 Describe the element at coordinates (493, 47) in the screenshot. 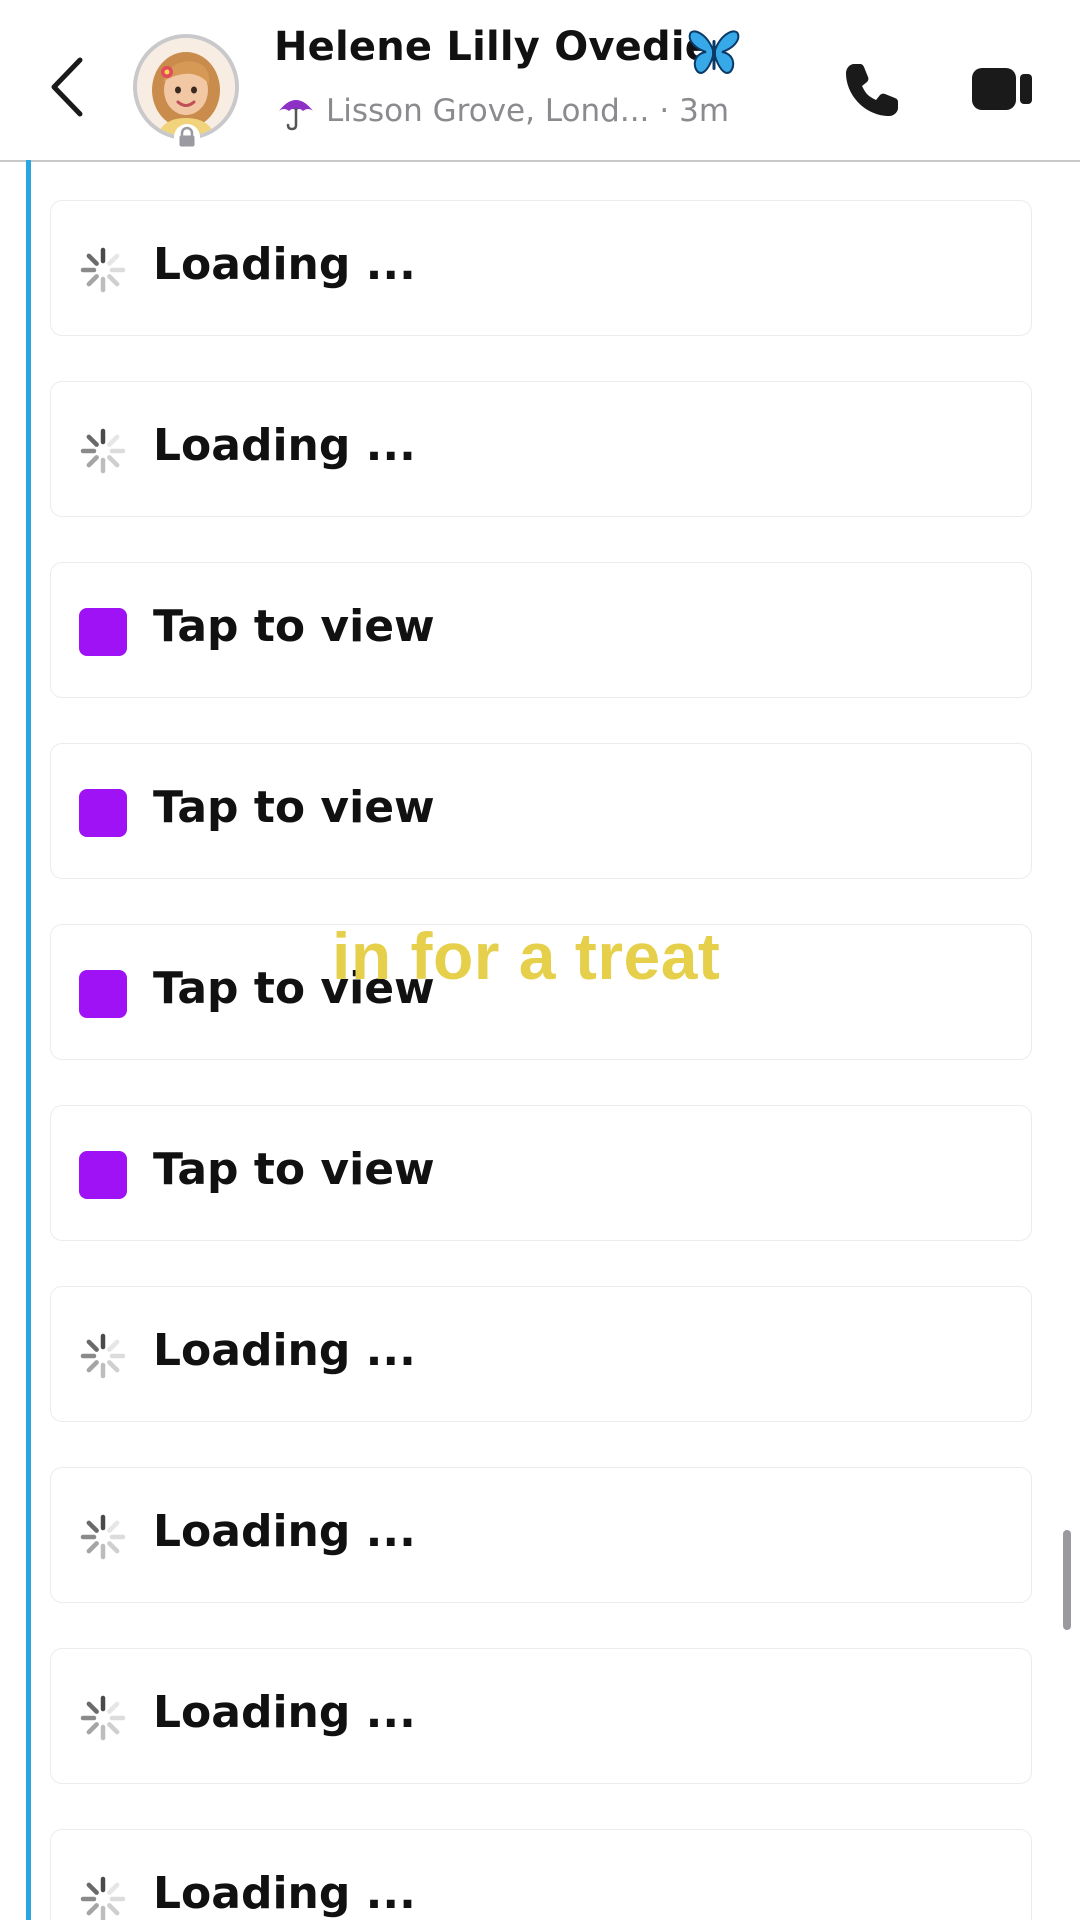

I see `contact-name: Helene Lilly Ovedie` at that location.